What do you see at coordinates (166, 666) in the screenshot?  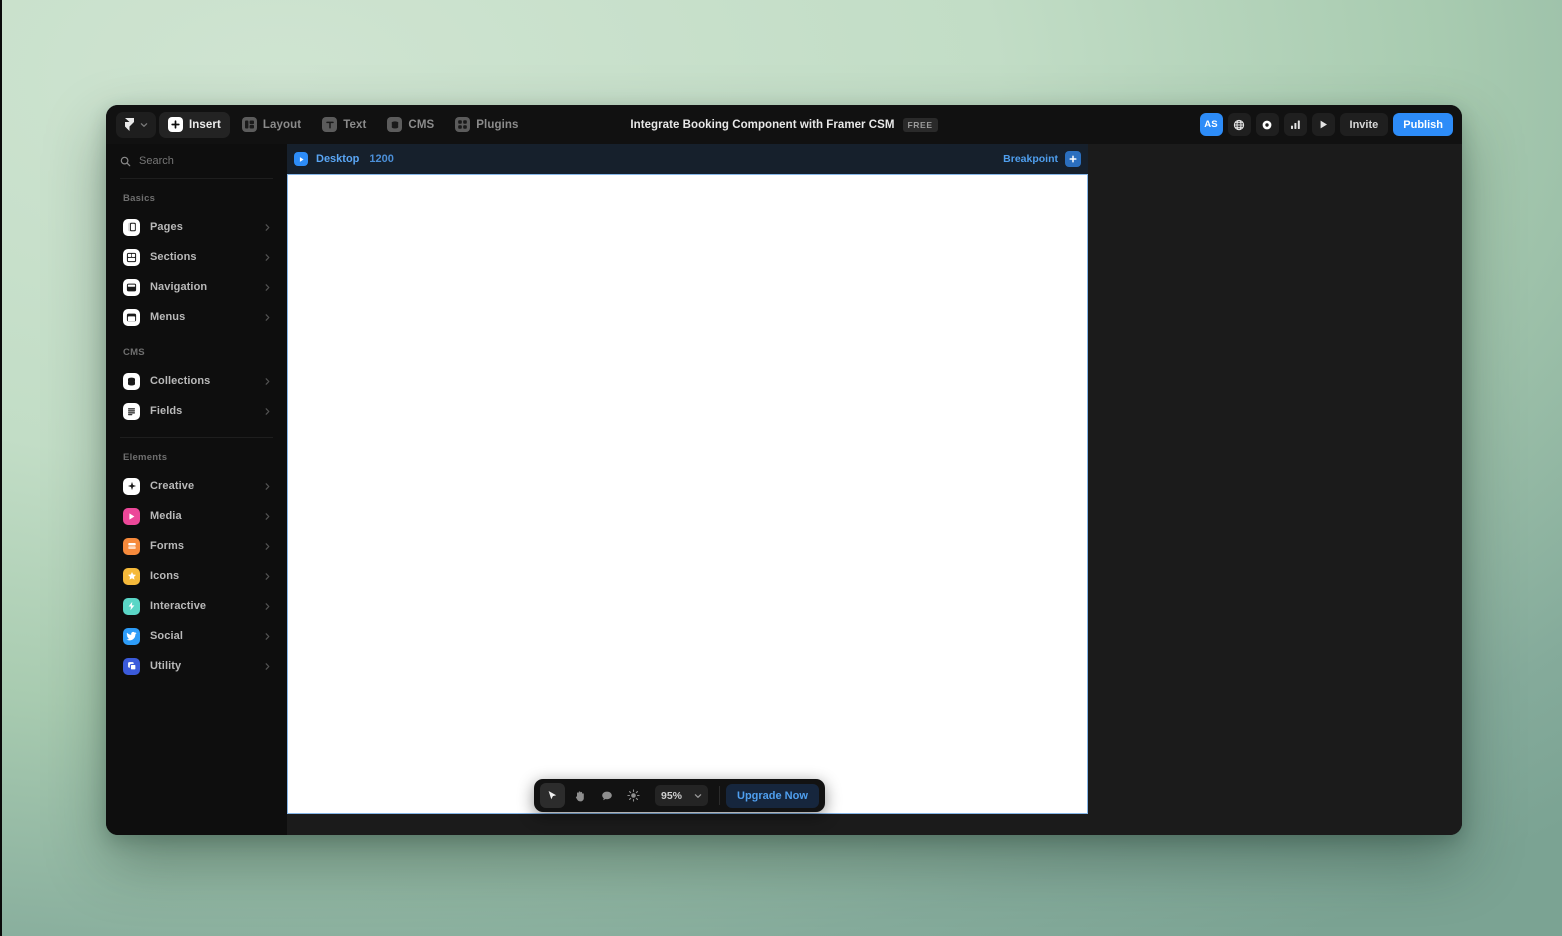 I see `sidebar-item-label: Utility` at bounding box center [166, 666].